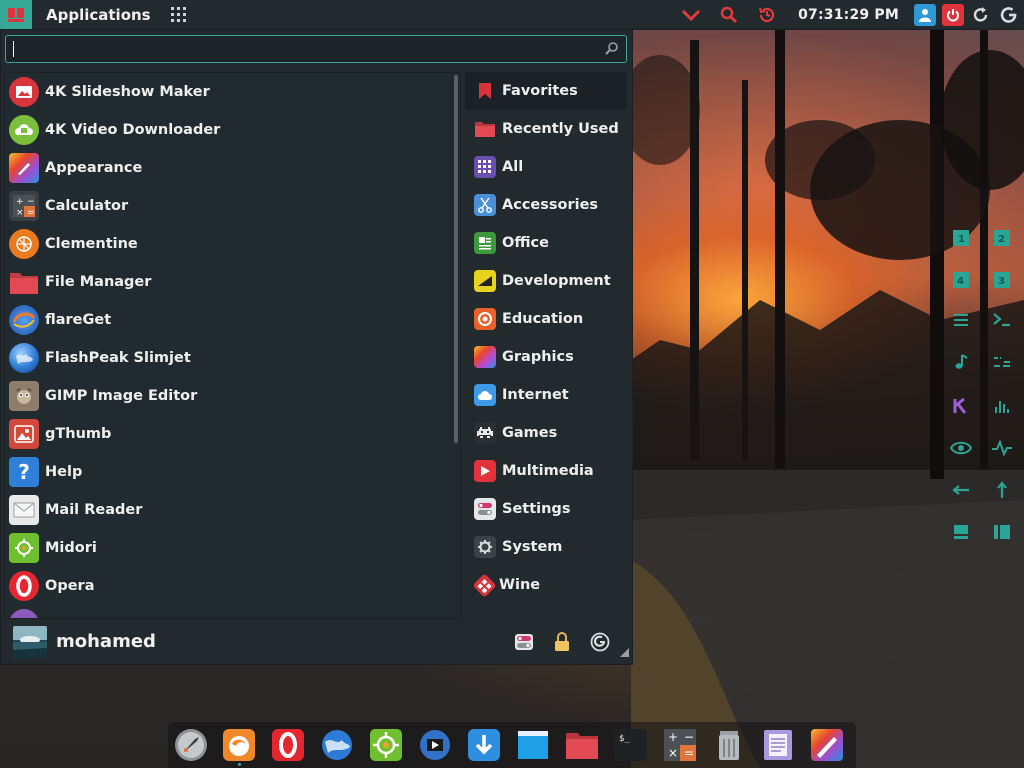  I want to click on dock-calculator-icon: + − × =, so click(680, 745).